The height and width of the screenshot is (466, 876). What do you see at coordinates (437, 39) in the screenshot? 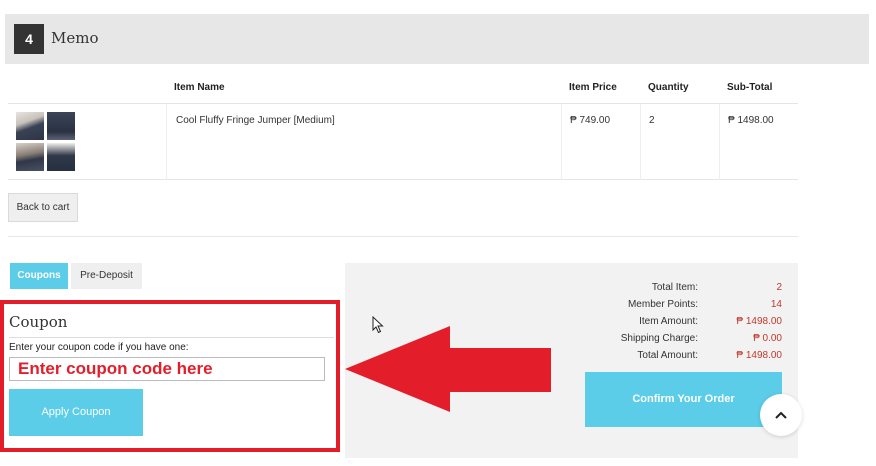
I see `memo-section-header: 4 Memo` at bounding box center [437, 39].